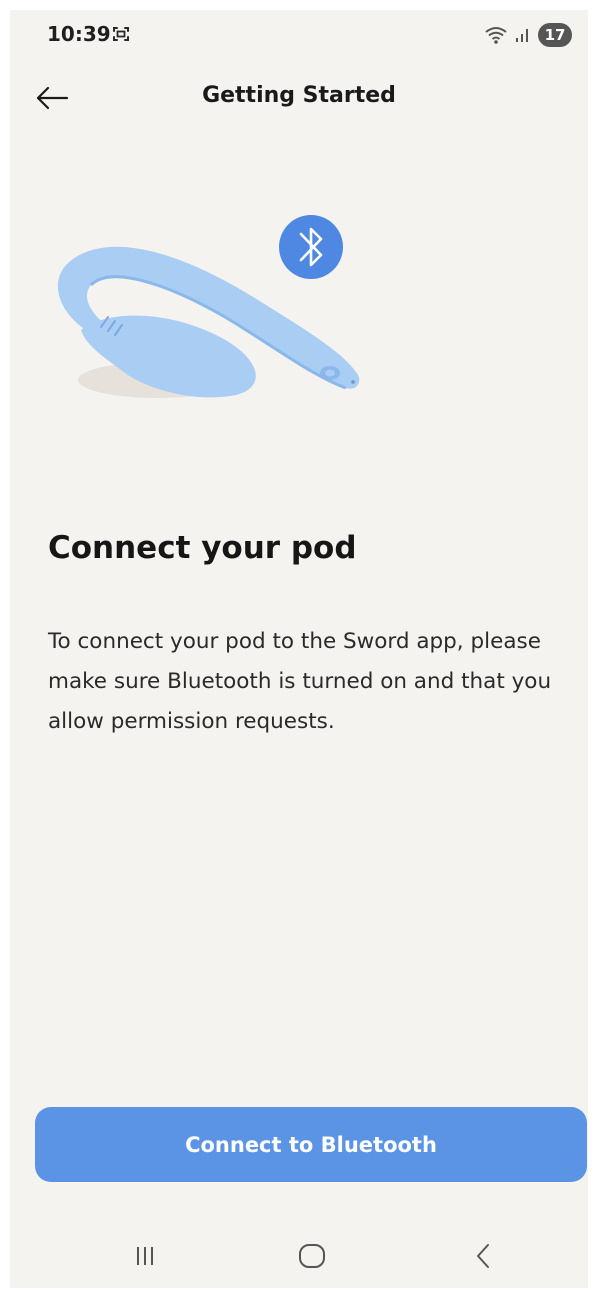  I want to click on page-title: Getting Started, so click(299, 95).